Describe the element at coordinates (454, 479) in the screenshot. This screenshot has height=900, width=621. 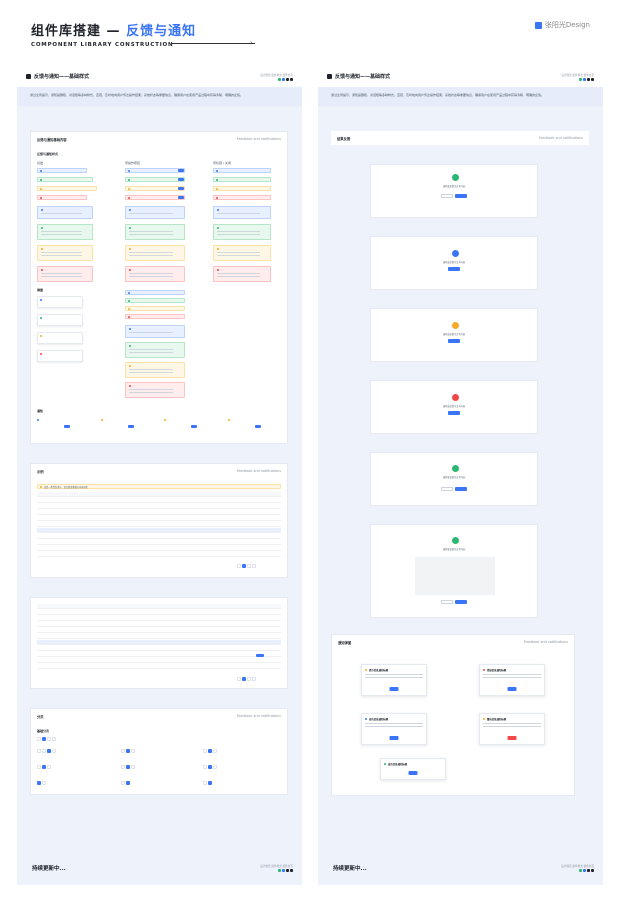
I see `result-success: 操作成功提示文字内容` at that location.